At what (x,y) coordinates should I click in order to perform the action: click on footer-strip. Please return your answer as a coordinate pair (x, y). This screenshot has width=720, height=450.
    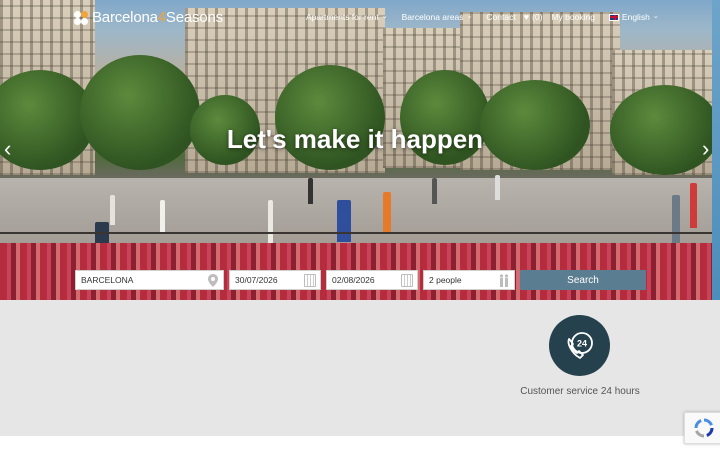
    Looking at the image, I should click on (360, 443).